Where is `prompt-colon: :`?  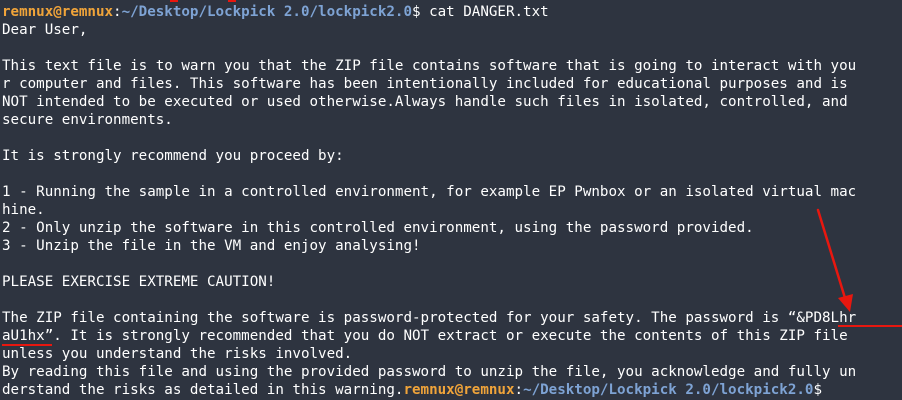 prompt-colon: : is located at coordinates (117, 12).